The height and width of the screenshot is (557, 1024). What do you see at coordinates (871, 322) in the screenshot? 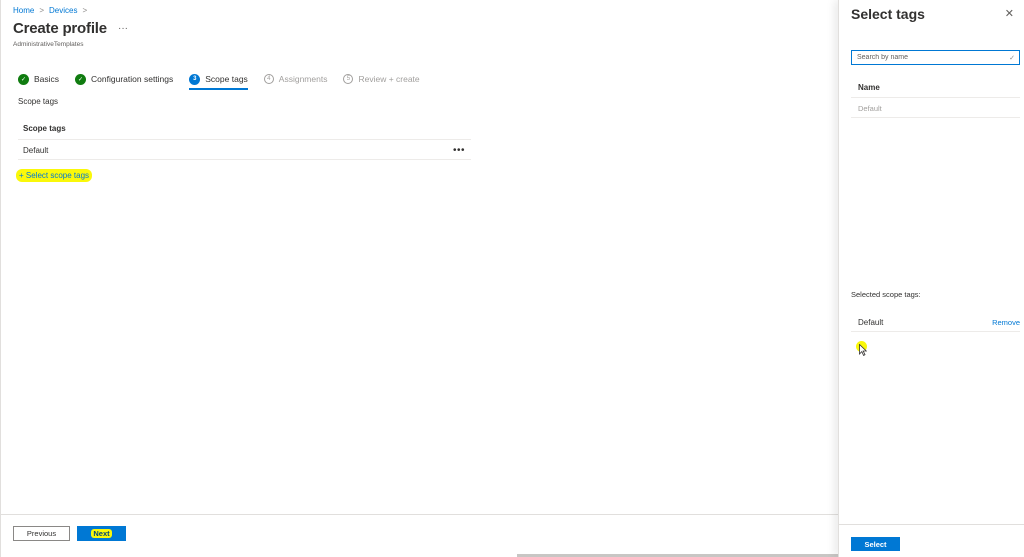
I see `selected-tag-name: Default` at bounding box center [871, 322].